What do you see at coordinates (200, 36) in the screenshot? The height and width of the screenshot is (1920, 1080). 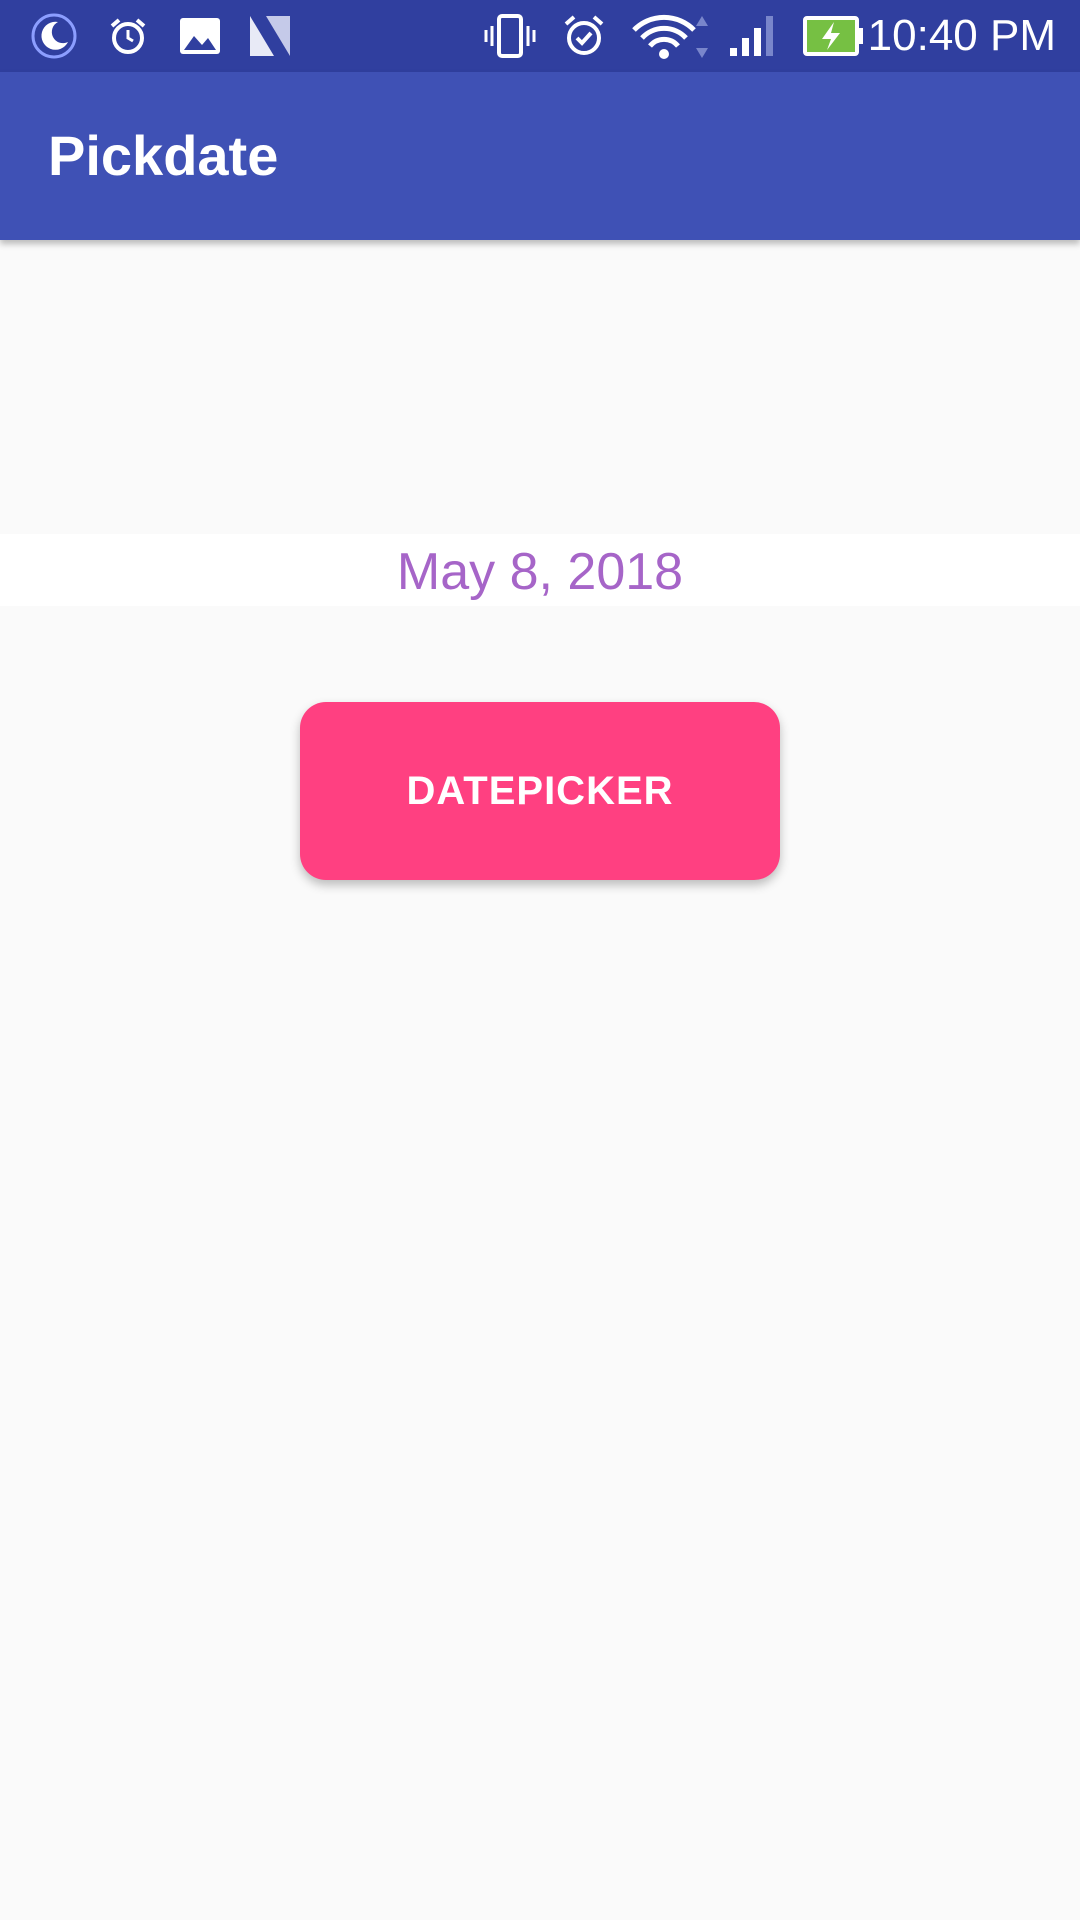 I see `image-icon` at bounding box center [200, 36].